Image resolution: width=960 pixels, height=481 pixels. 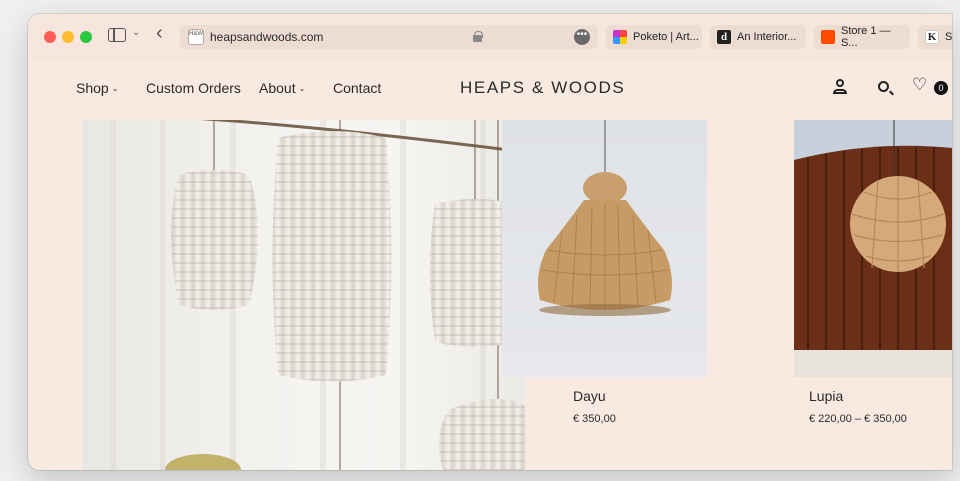 What do you see at coordinates (941, 88) in the screenshot?
I see `wishlist-count-badge: 0` at bounding box center [941, 88].